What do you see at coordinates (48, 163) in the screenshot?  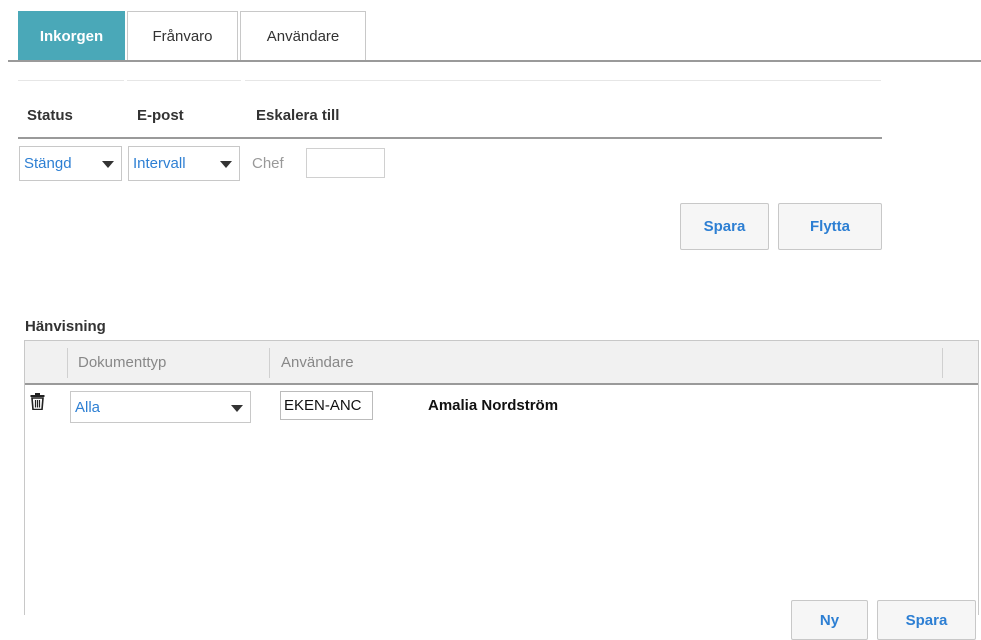 I see `status-value: Stängd` at bounding box center [48, 163].